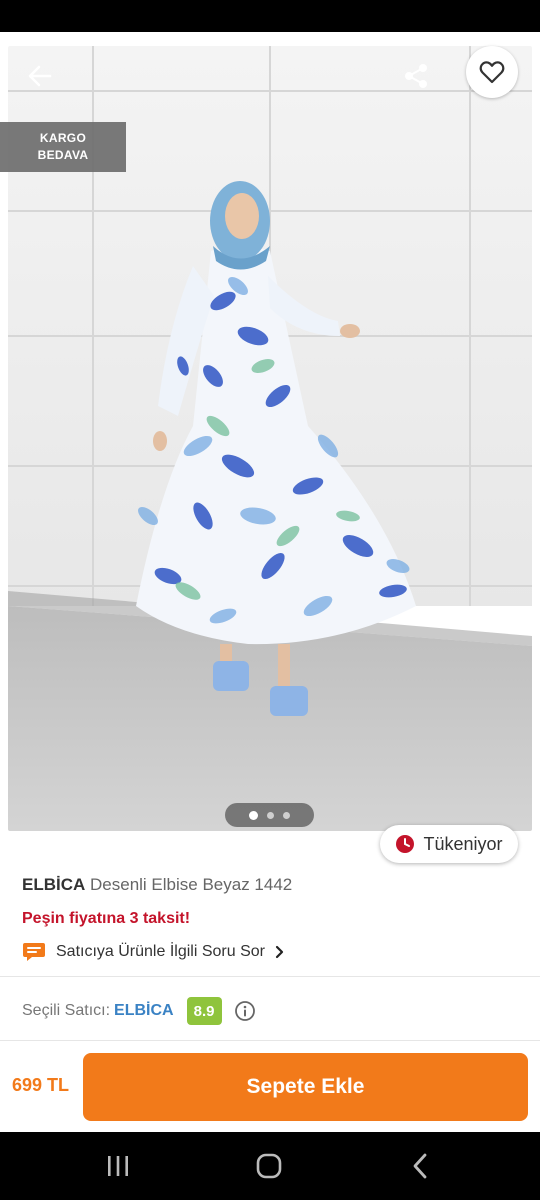 The image size is (540, 1200). Describe the element at coordinates (270, 16) in the screenshot. I see `status-bar` at that location.